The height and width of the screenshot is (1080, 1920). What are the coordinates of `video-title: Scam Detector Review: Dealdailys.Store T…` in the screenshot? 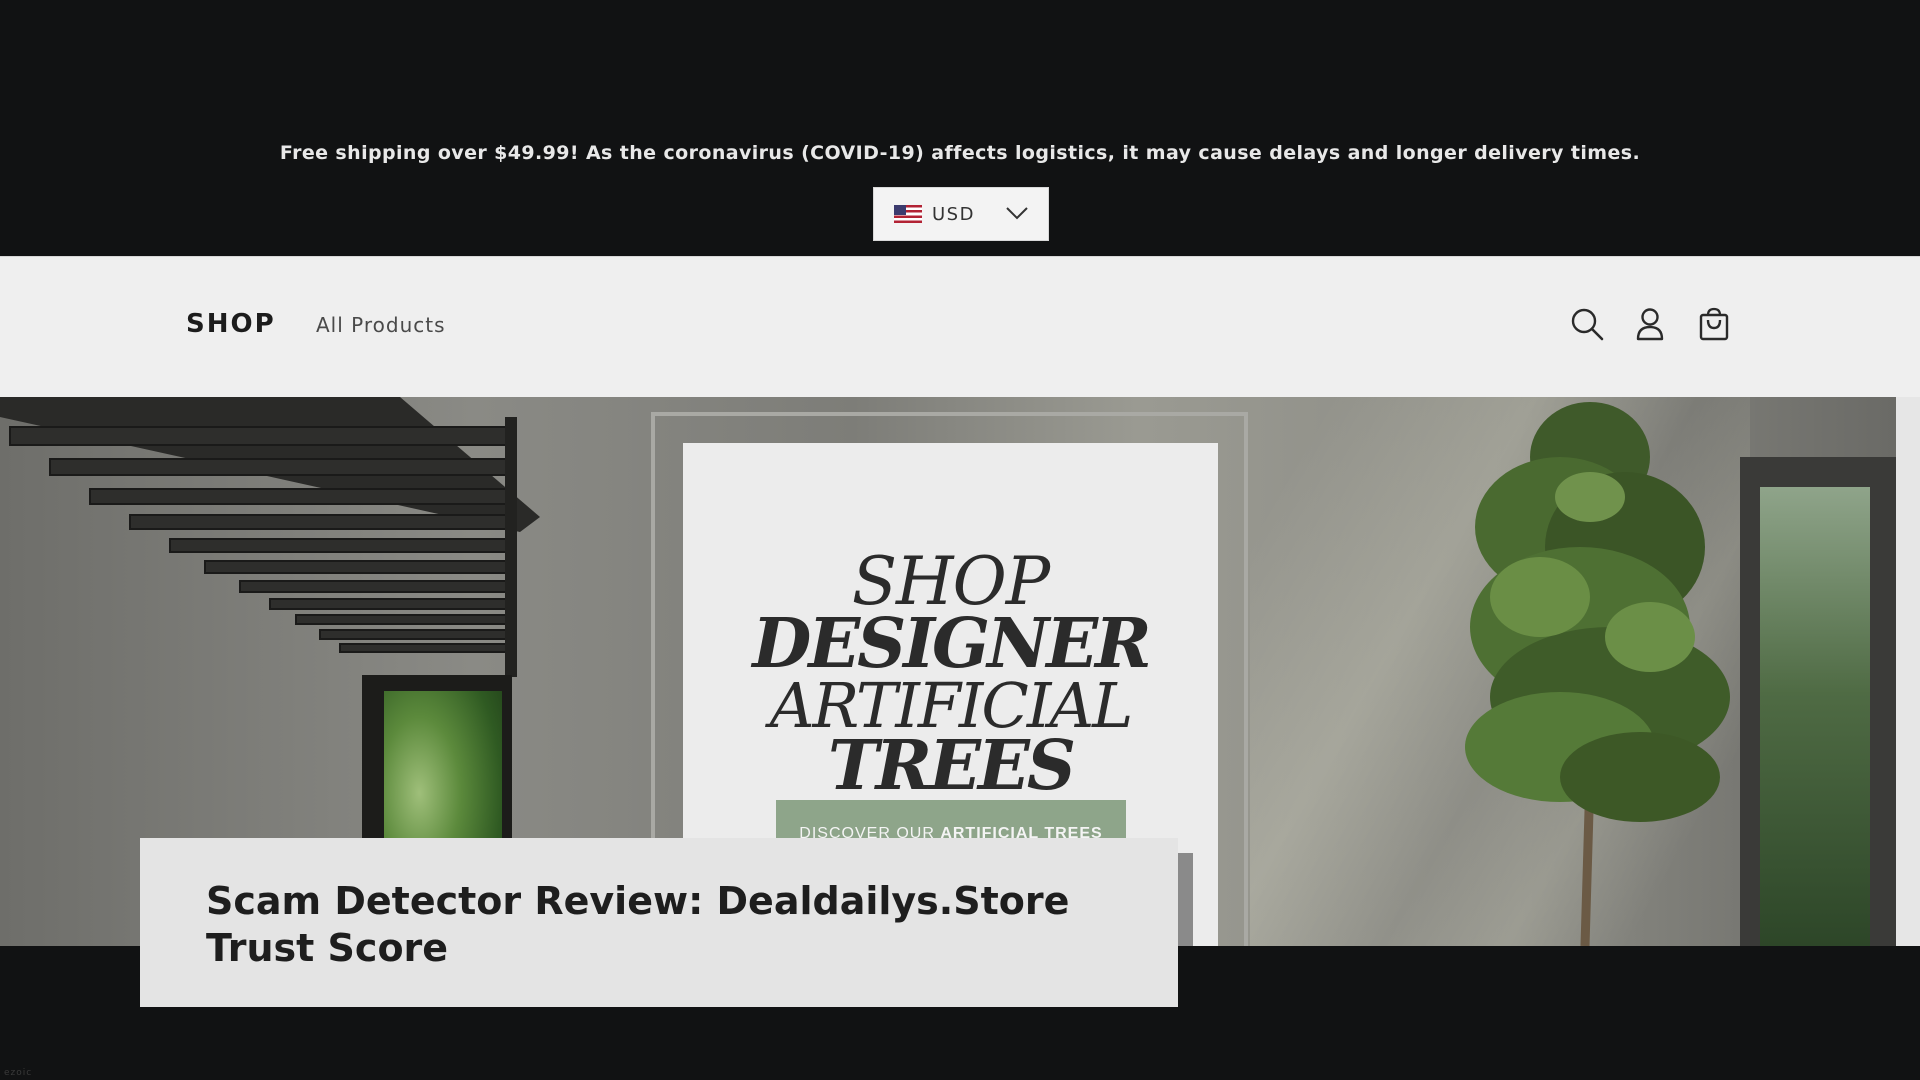 It's located at (638, 924).